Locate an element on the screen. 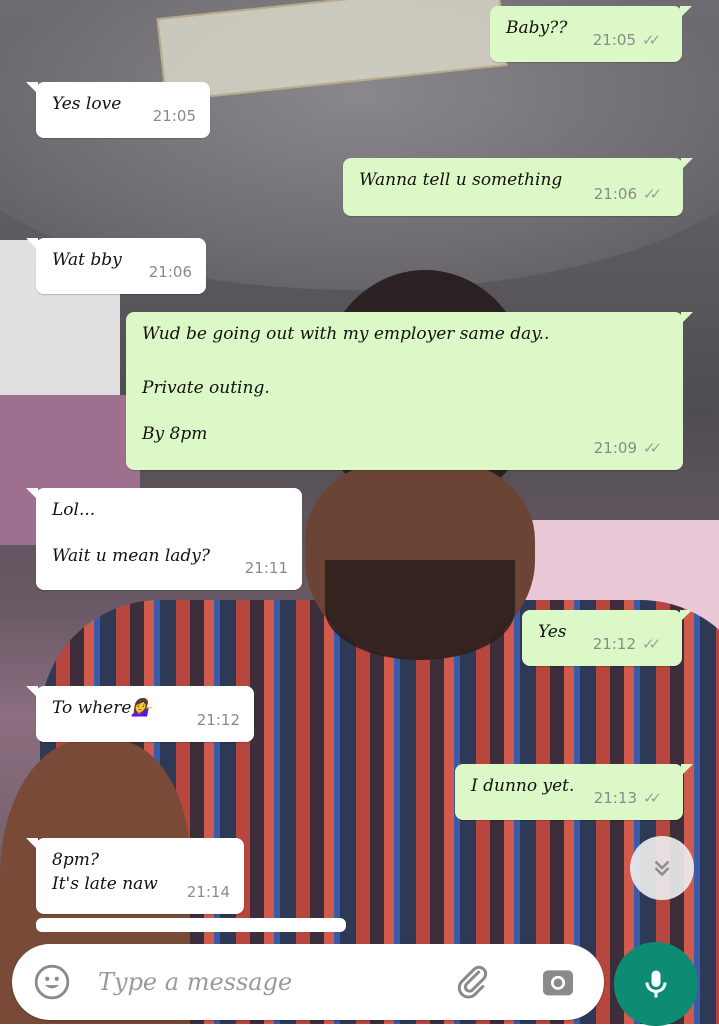  camera-button is located at coordinates (558, 982).